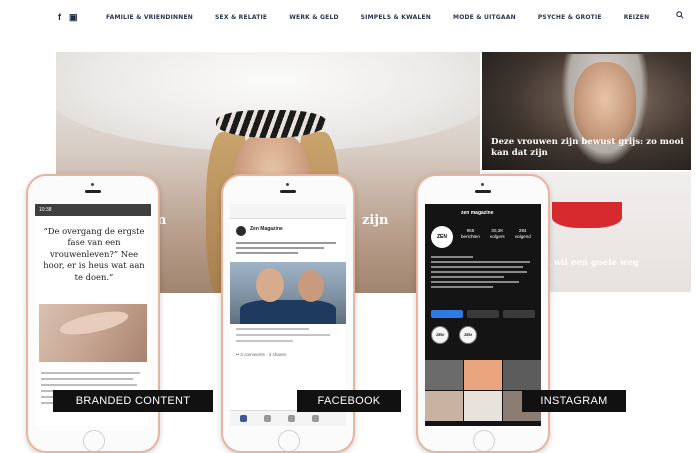 Image resolution: width=697 pixels, height=453 pixels. What do you see at coordinates (288, 293) in the screenshot?
I see `fb-post-photo` at bounding box center [288, 293].